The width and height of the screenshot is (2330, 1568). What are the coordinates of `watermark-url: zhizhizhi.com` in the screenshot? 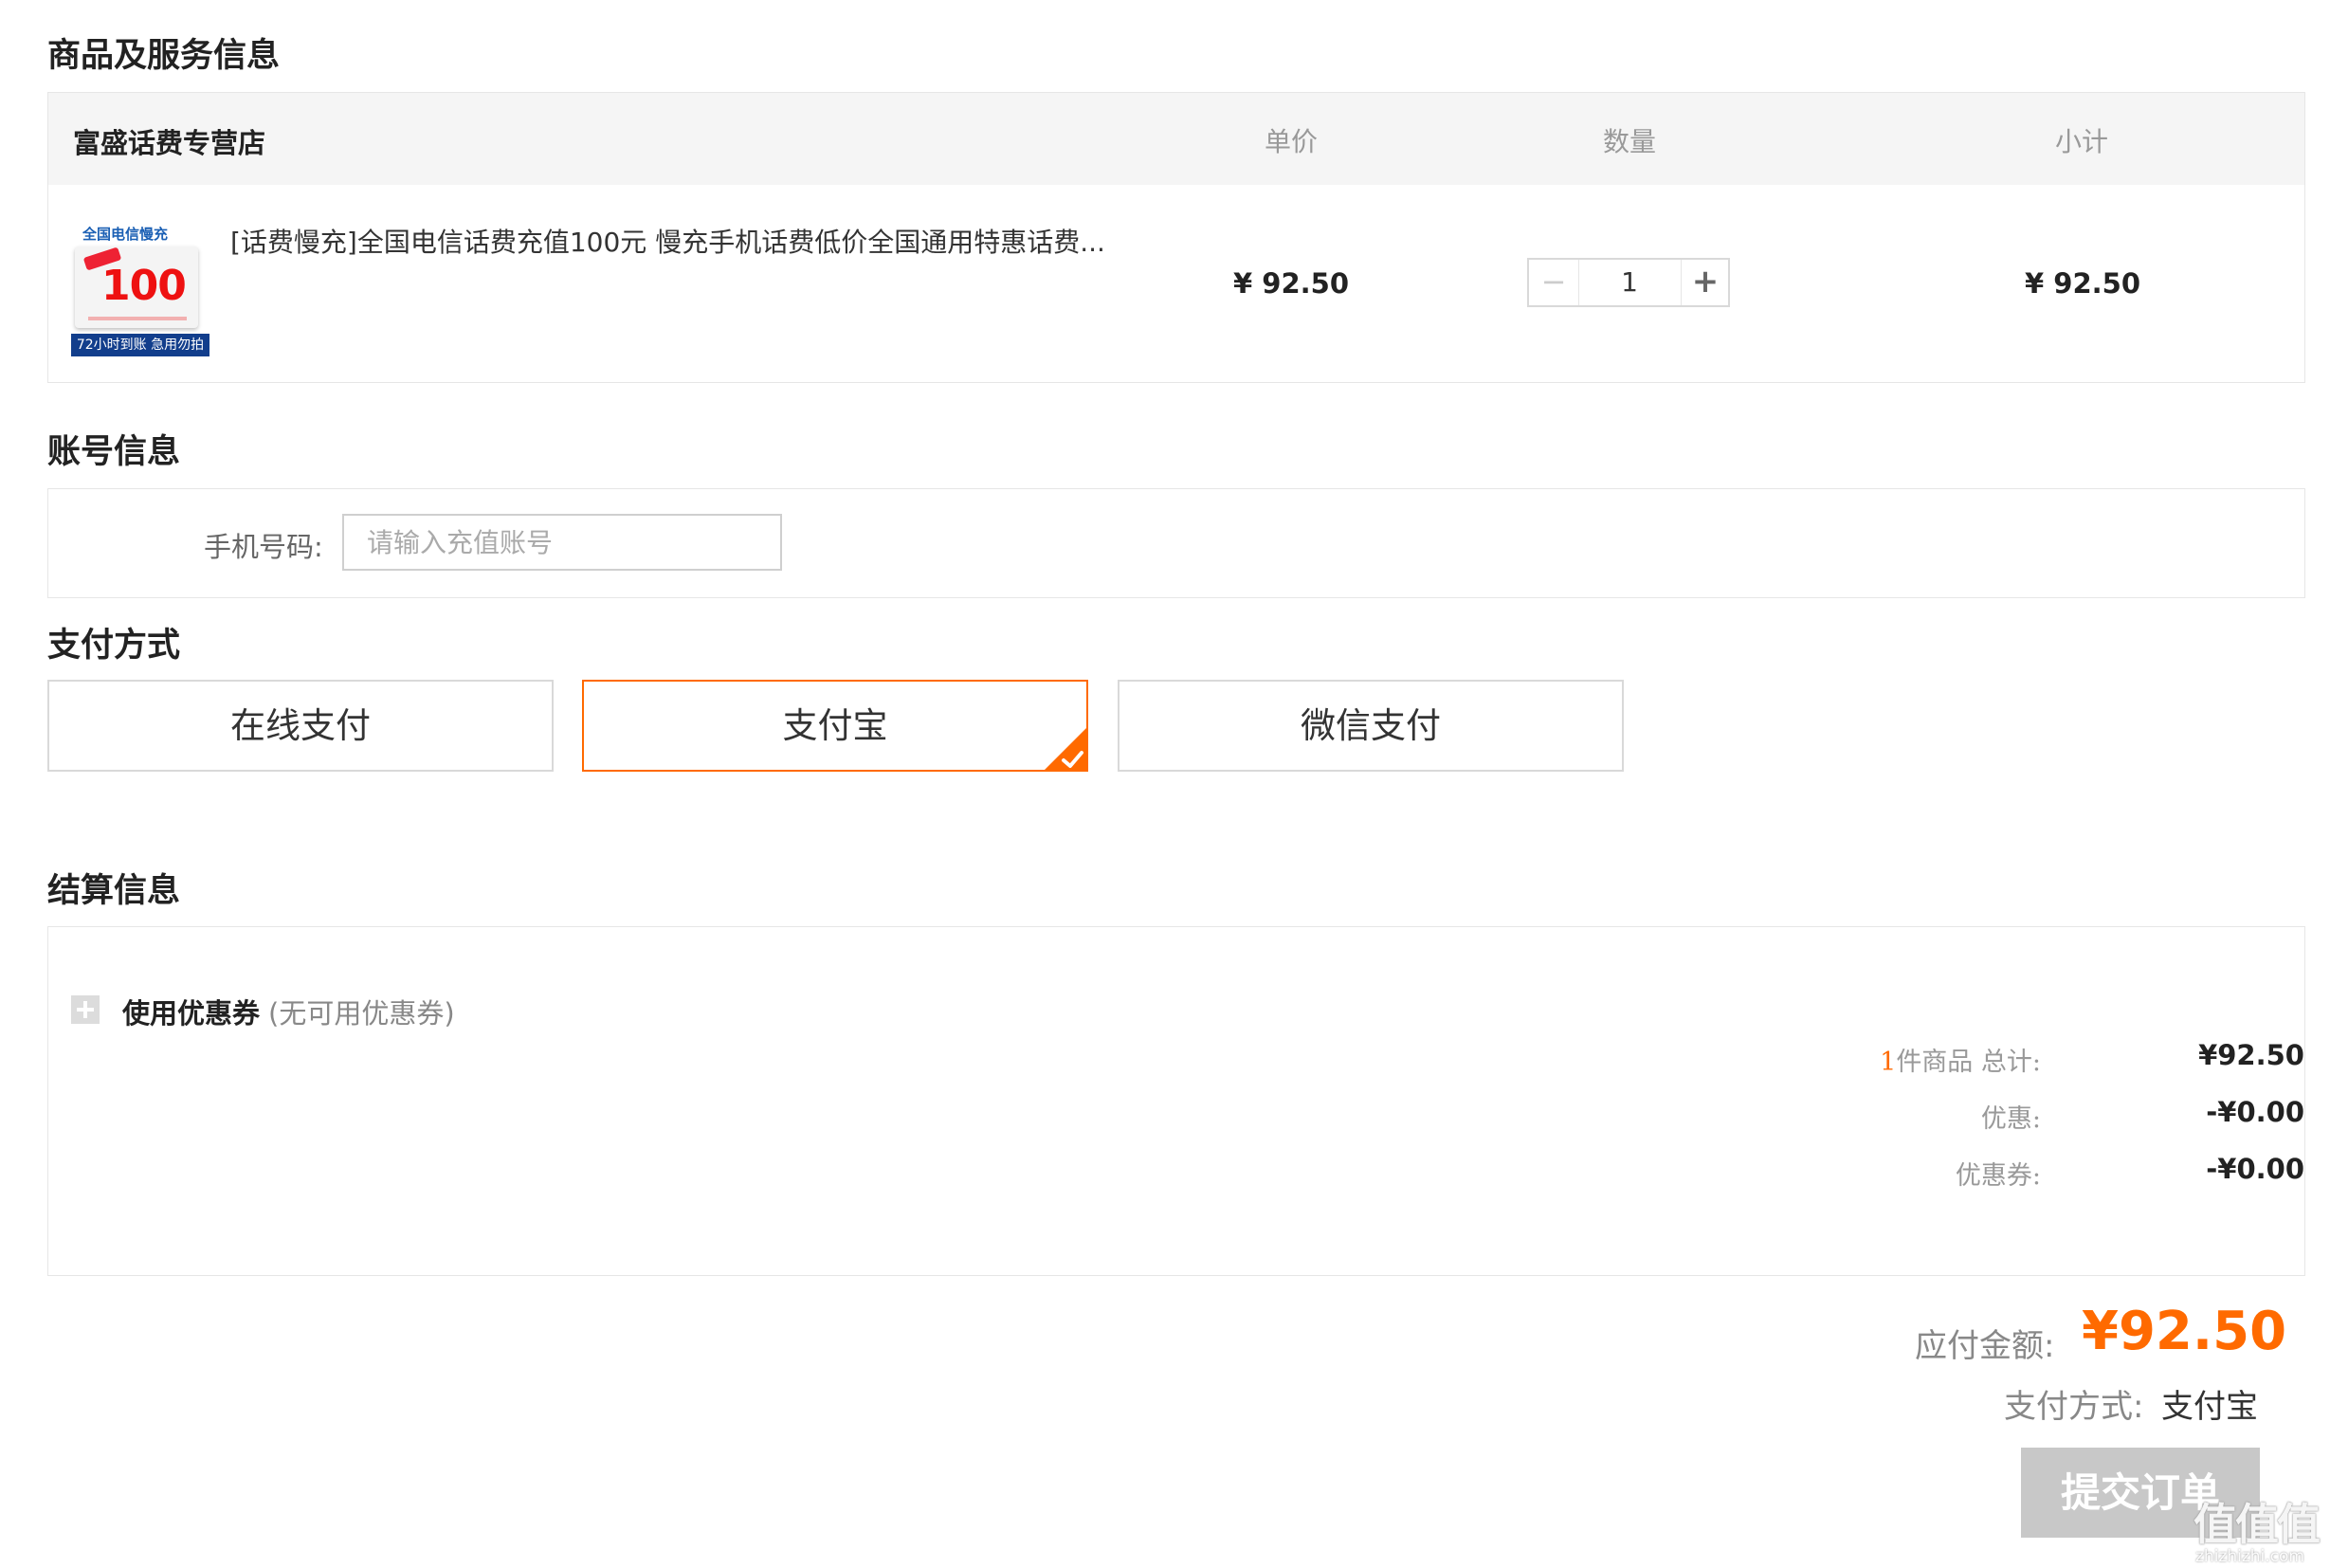 It's located at (2249, 1556).